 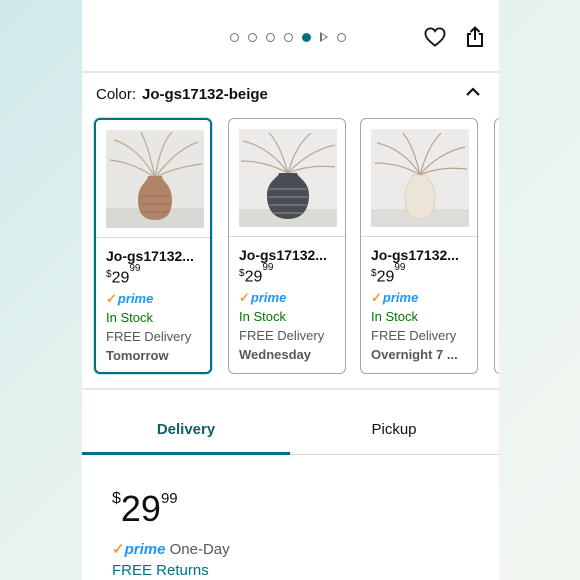 I want to click on chevron-up-icon, so click(x=473, y=91).